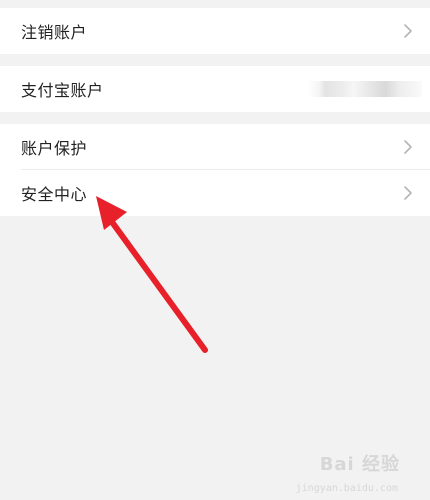 This screenshot has height=500, width=430. What do you see at coordinates (346, 488) in the screenshot?
I see `watermark-url: jingyan.baidu.com` at bounding box center [346, 488].